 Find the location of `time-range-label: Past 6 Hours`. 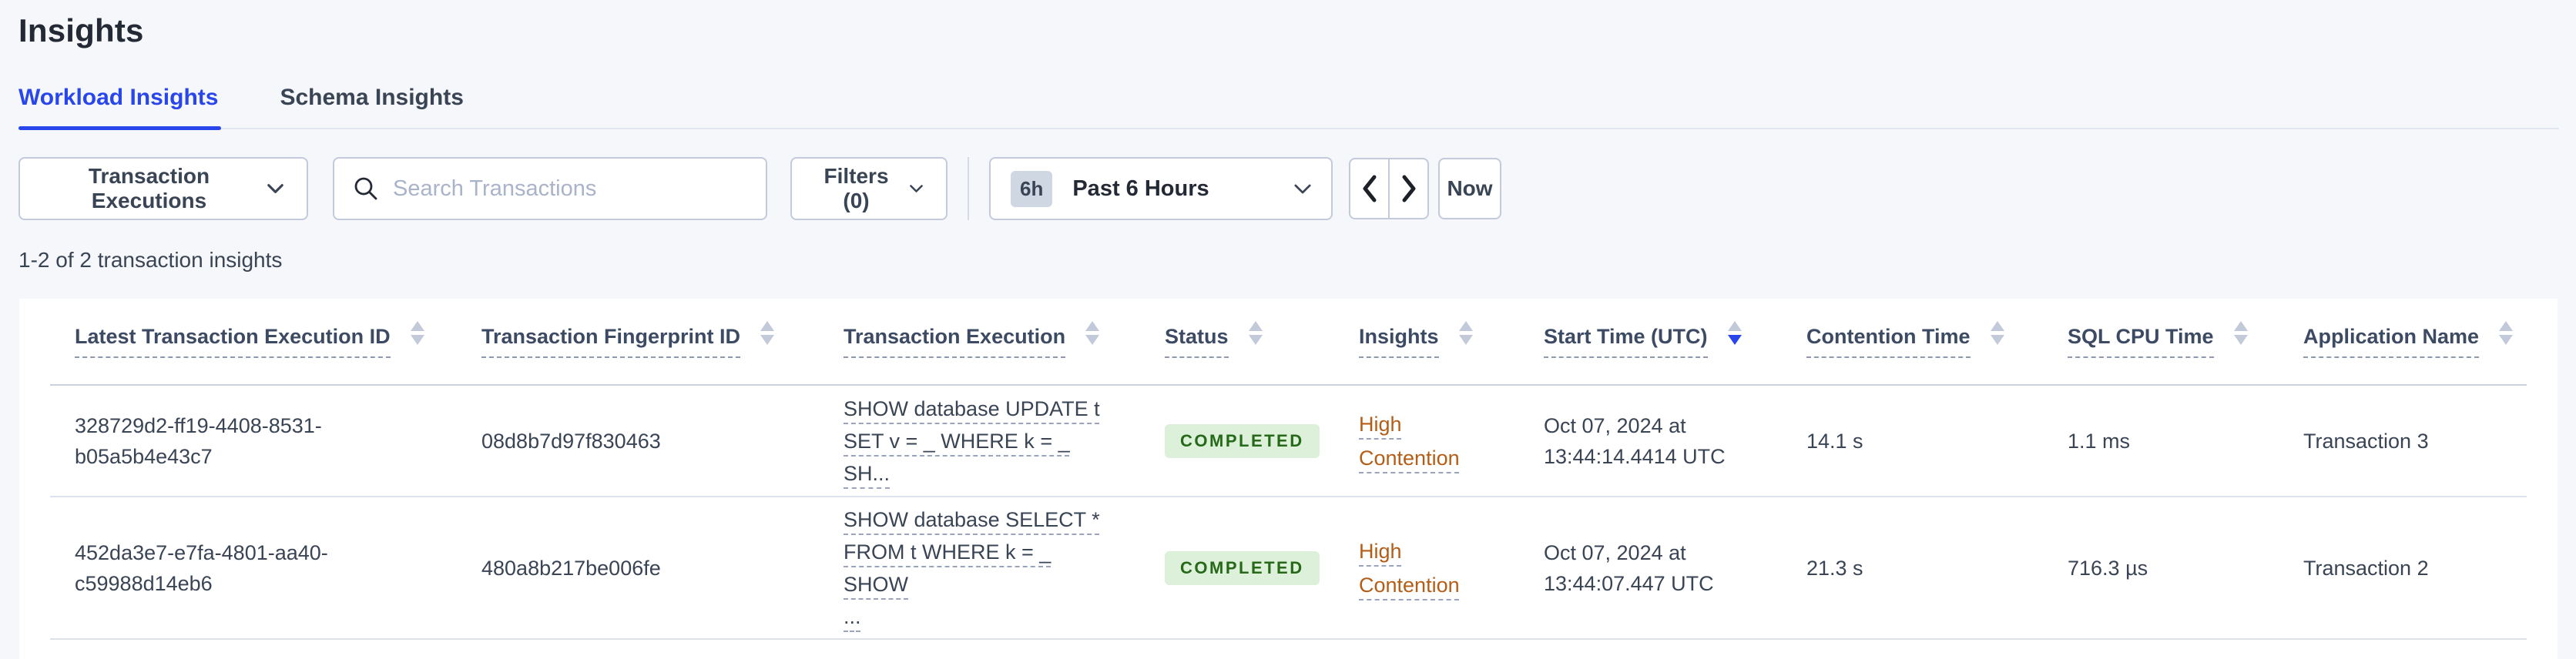

time-range-label: Past 6 Hours is located at coordinates (1140, 188).